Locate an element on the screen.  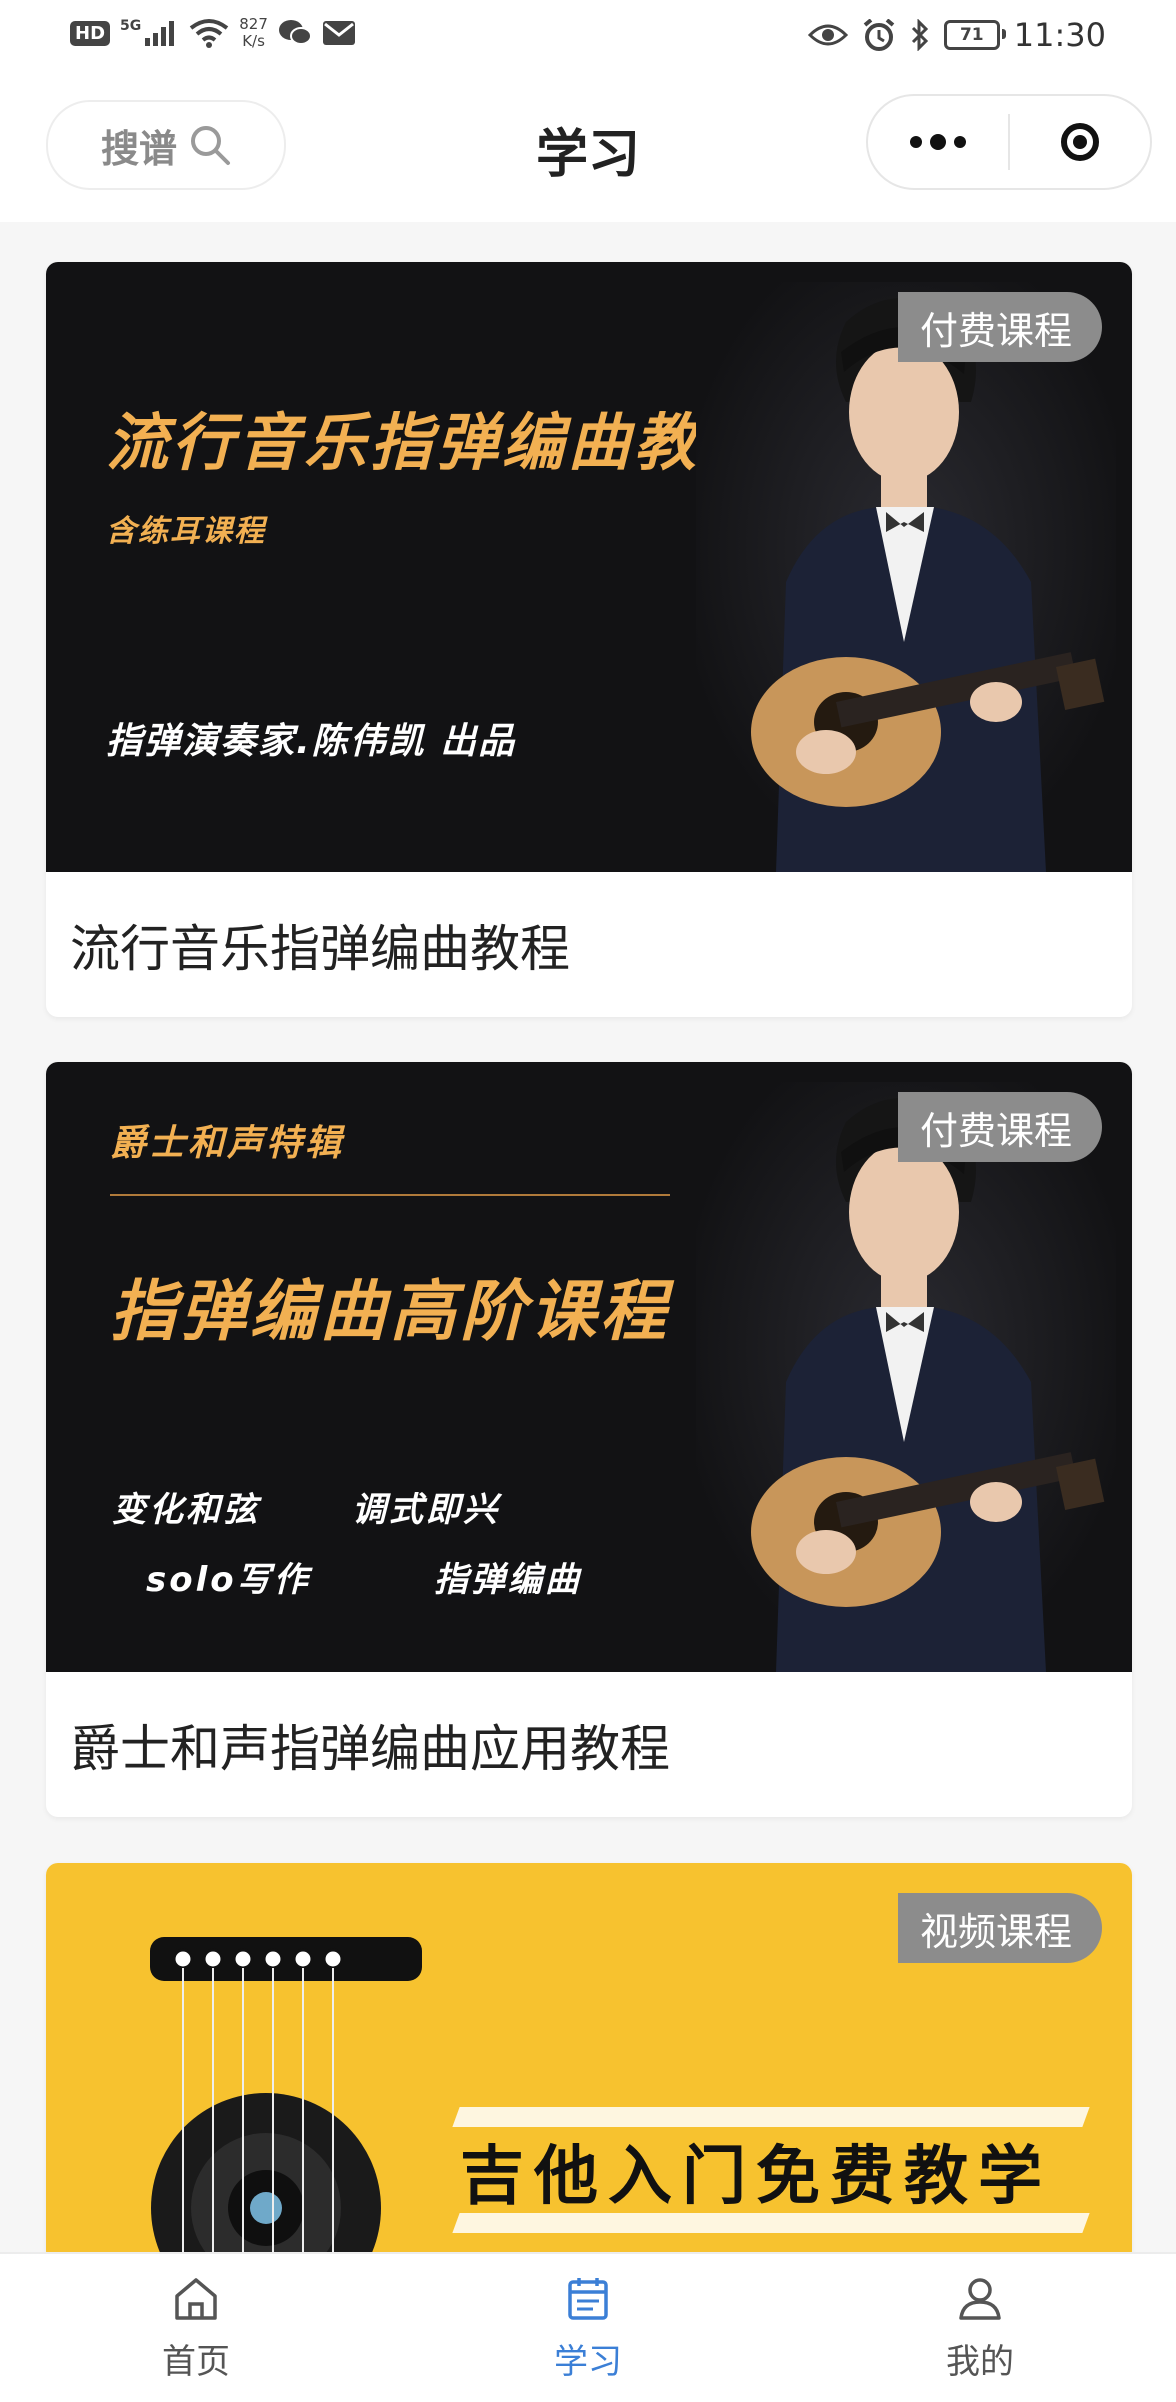
banner-3-title: 吉他入门免费教学 is located at coordinates (756, 2177).